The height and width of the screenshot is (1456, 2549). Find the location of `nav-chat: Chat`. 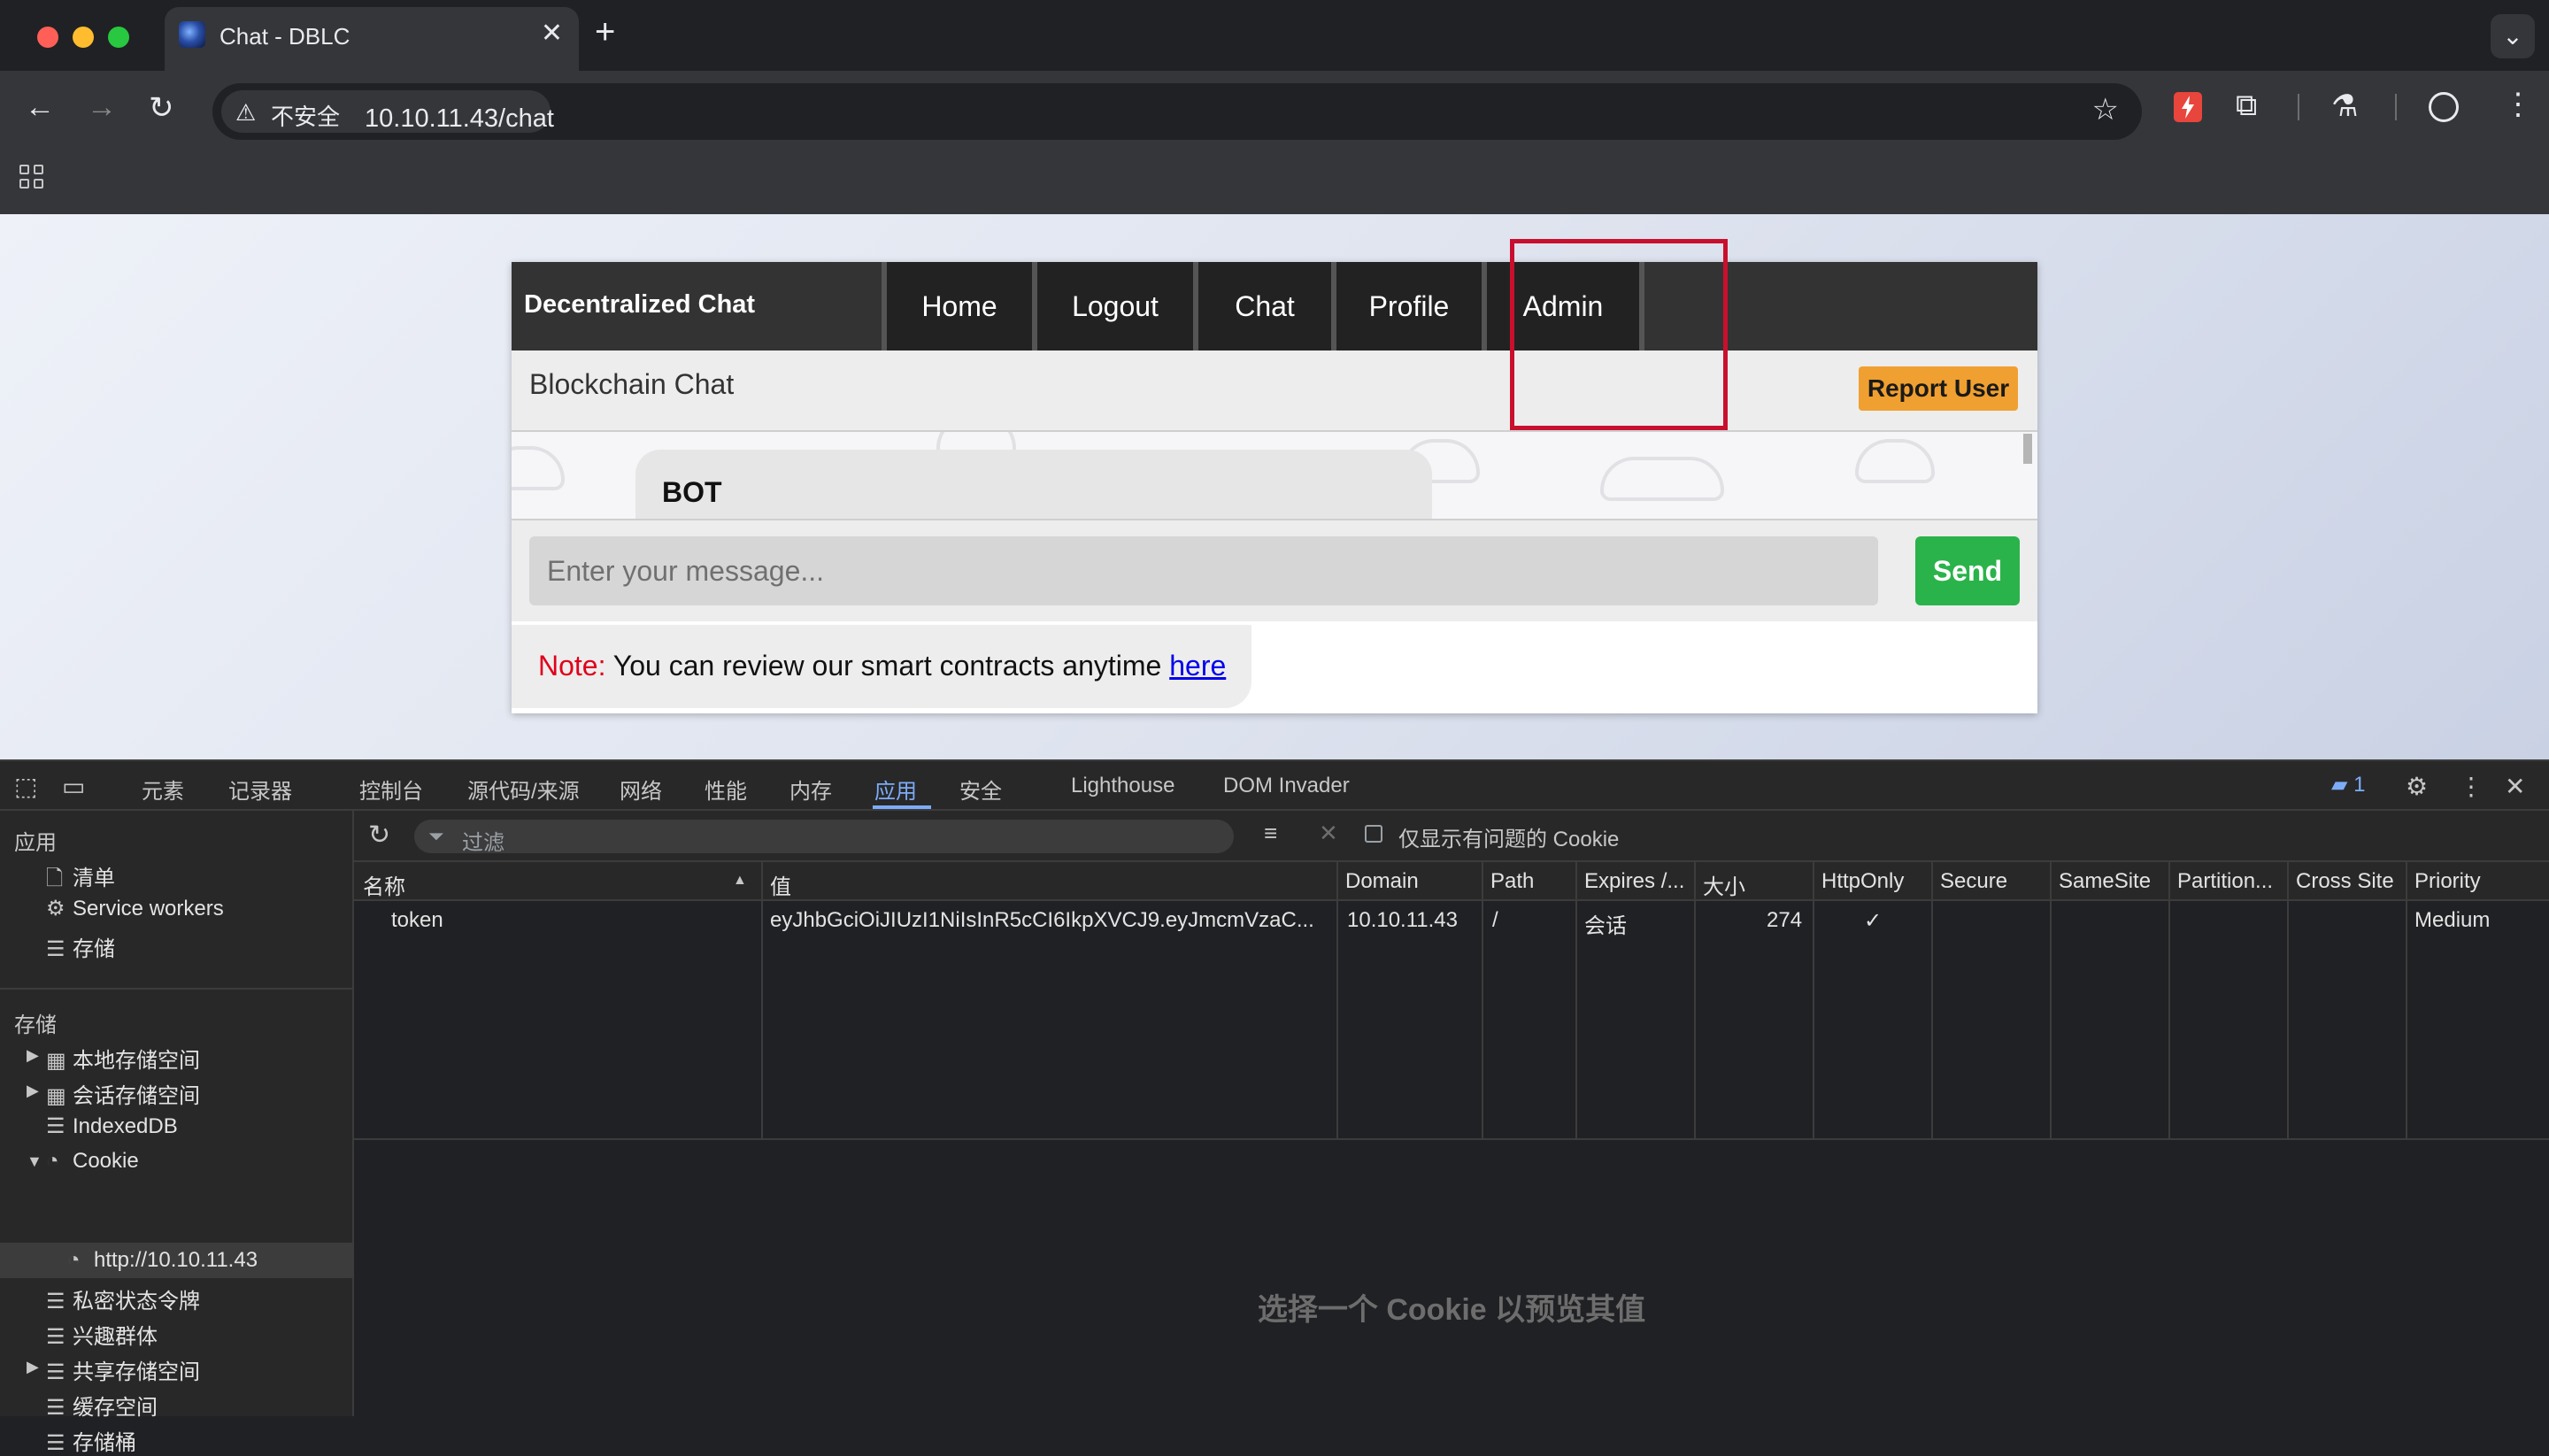

nav-chat: Chat is located at coordinates (1264, 306).